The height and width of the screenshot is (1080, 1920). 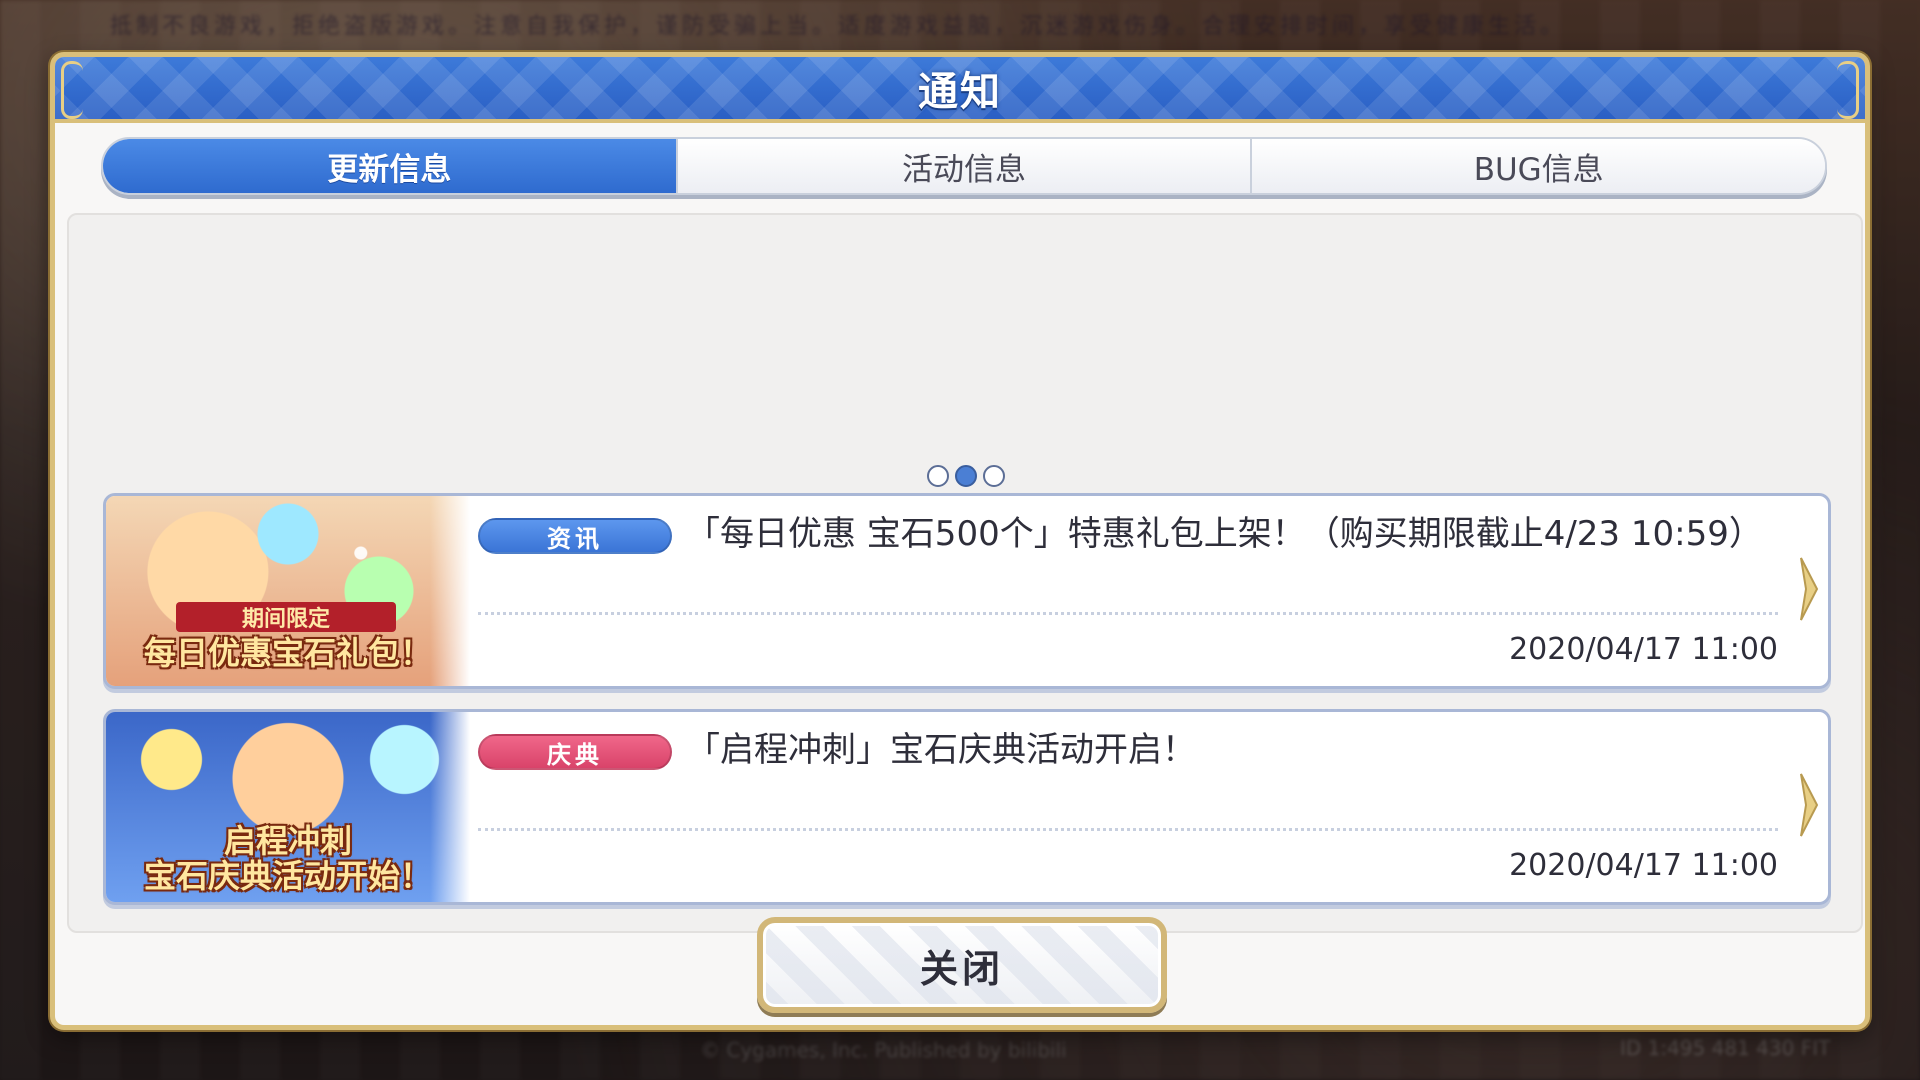 I want to click on tab-update-info: 更新信息, so click(x=389, y=166).